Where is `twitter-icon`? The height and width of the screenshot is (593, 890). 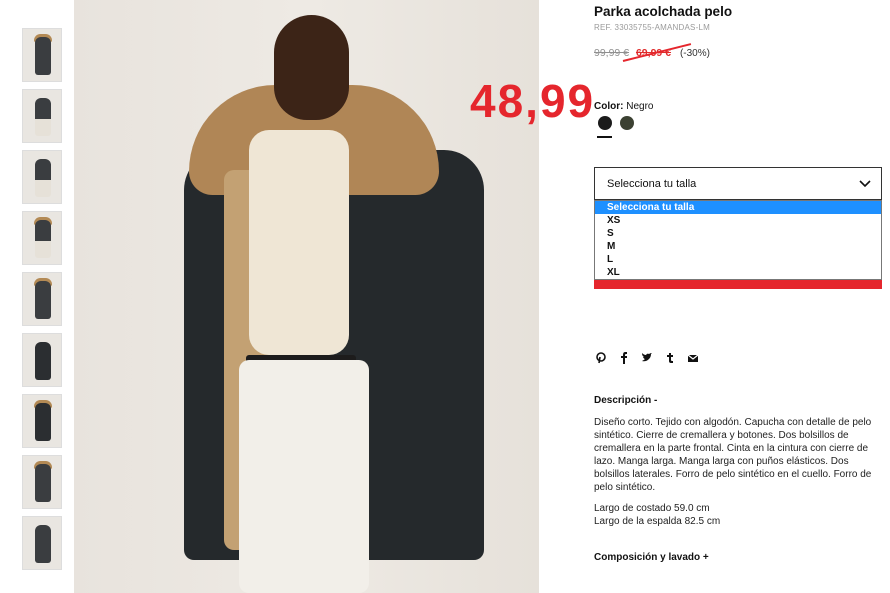 twitter-icon is located at coordinates (646, 359).